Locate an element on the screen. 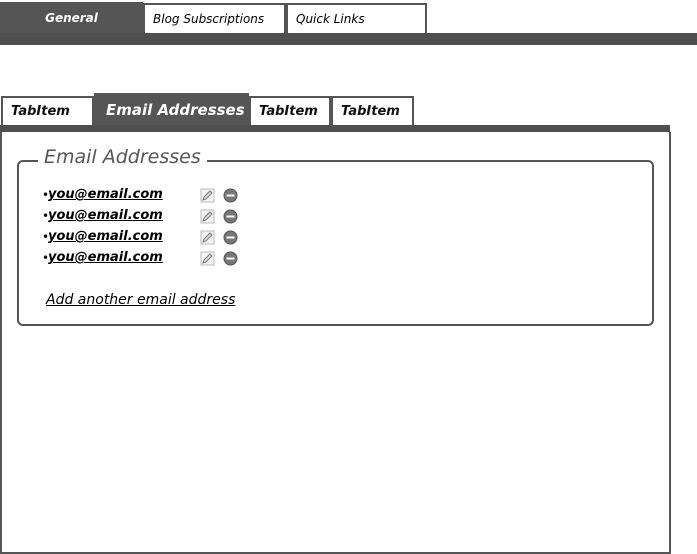  tab-email-addresses-label: Email Addresses is located at coordinates (175, 110).